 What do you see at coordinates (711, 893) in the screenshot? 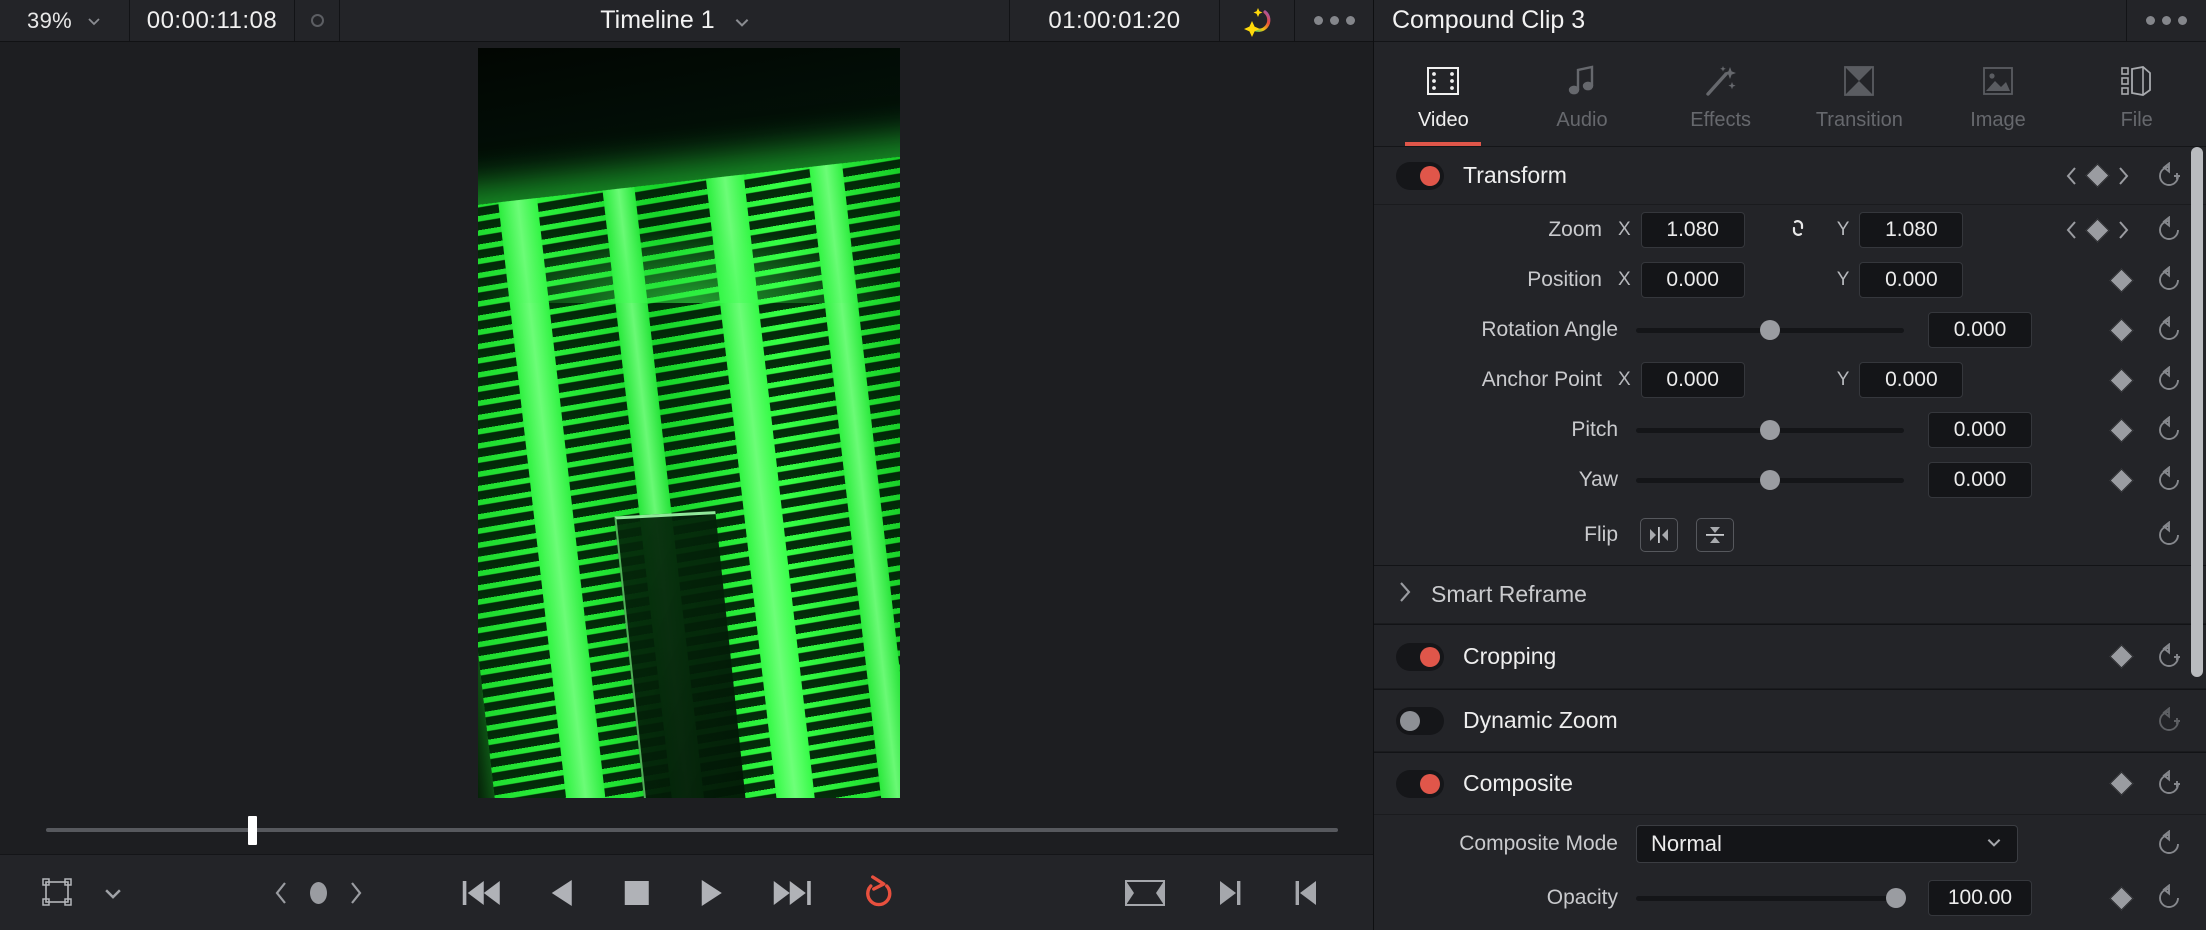
I see `play-icon` at bounding box center [711, 893].